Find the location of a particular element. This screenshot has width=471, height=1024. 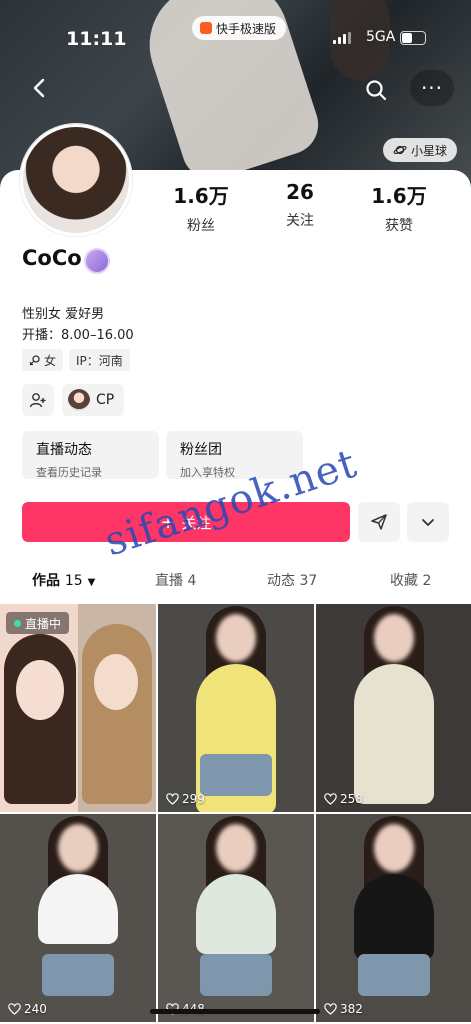

grid-item: 382 is located at coordinates (393, 918).